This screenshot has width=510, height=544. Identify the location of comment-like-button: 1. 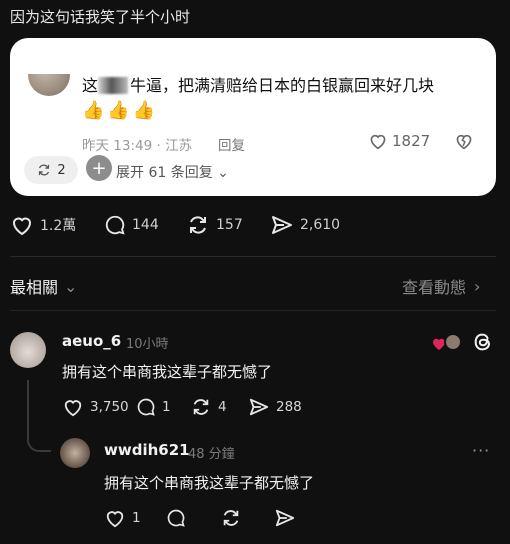
(135, 518).